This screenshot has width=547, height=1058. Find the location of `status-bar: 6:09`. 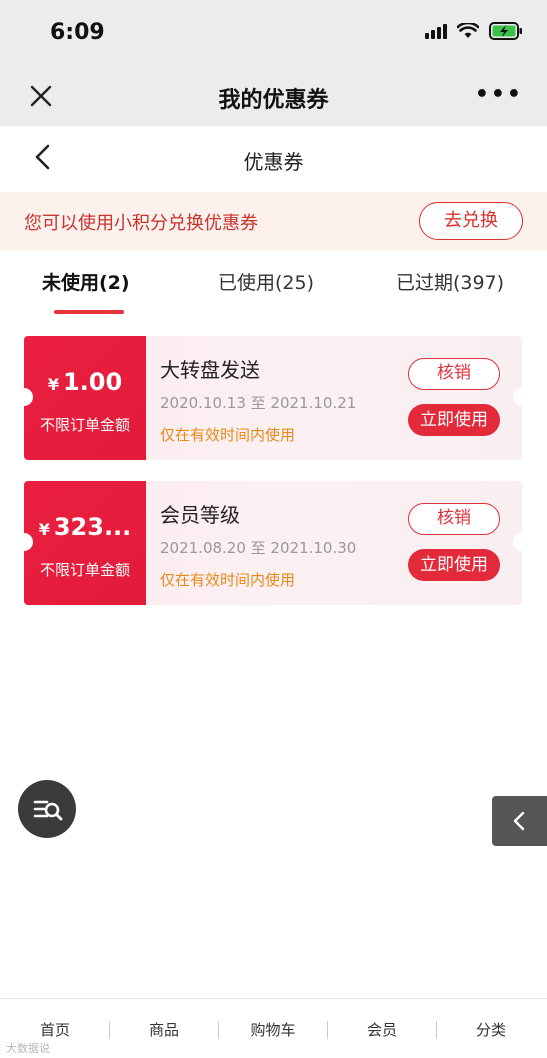

status-bar: 6:09 is located at coordinates (273, 34).